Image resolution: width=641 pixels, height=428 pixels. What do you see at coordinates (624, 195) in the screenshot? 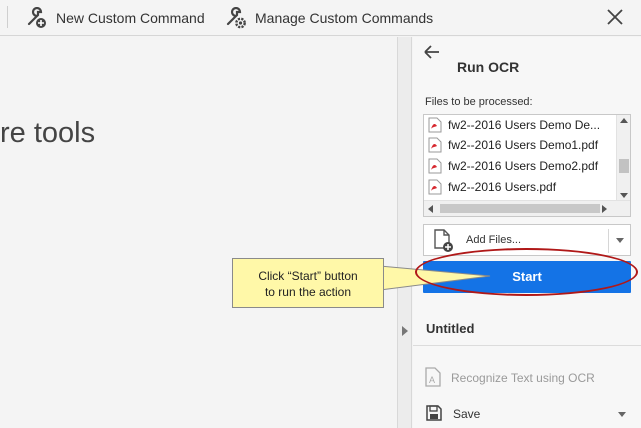
I see `scroll-down-icon` at bounding box center [624, 195].